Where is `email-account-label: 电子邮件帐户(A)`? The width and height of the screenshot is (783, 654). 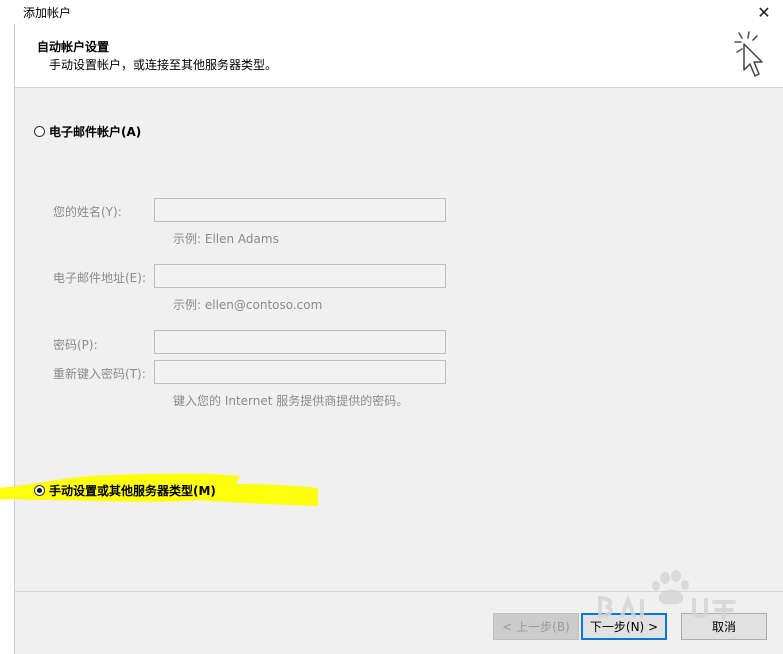 email-account-label: 电子邮件帐户(A) is located at coordinates (95, 132).